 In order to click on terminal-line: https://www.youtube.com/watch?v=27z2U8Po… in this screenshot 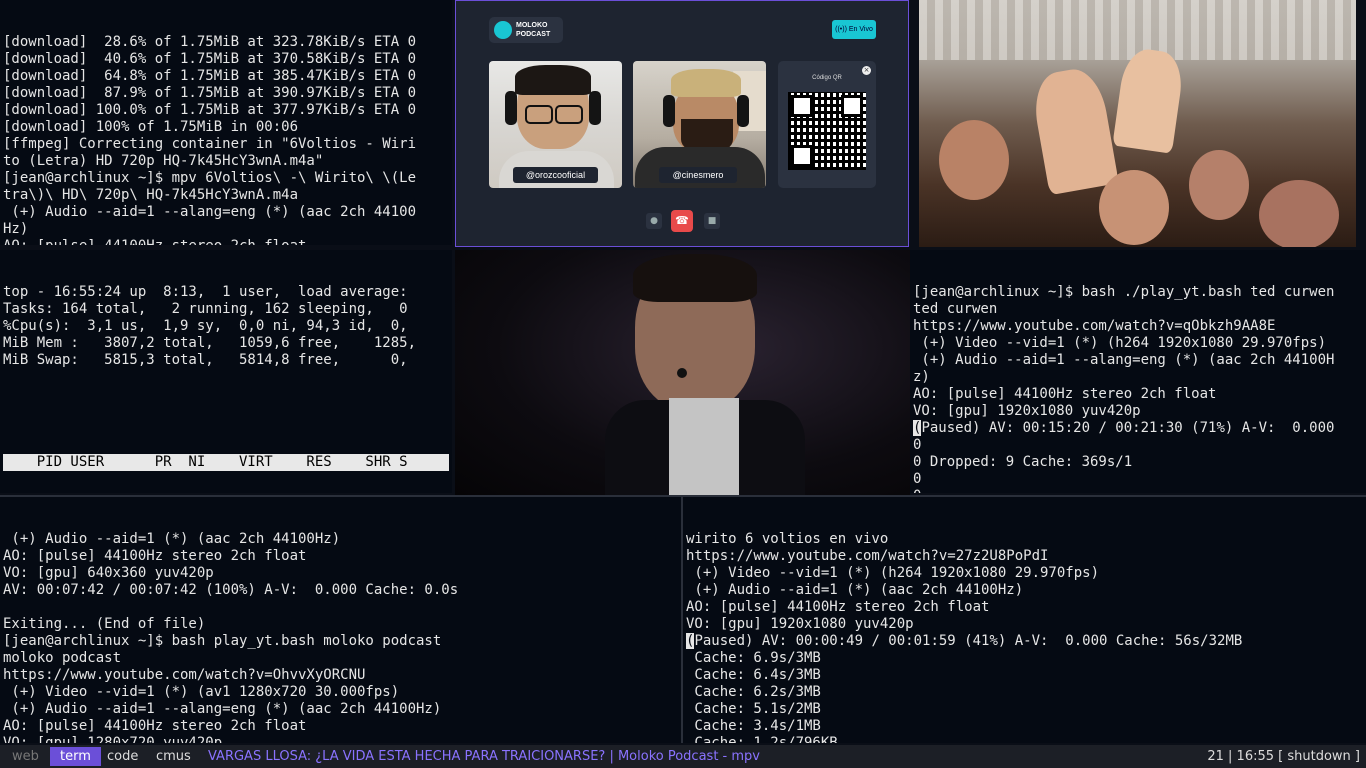, I will do `click(867, 556)`.